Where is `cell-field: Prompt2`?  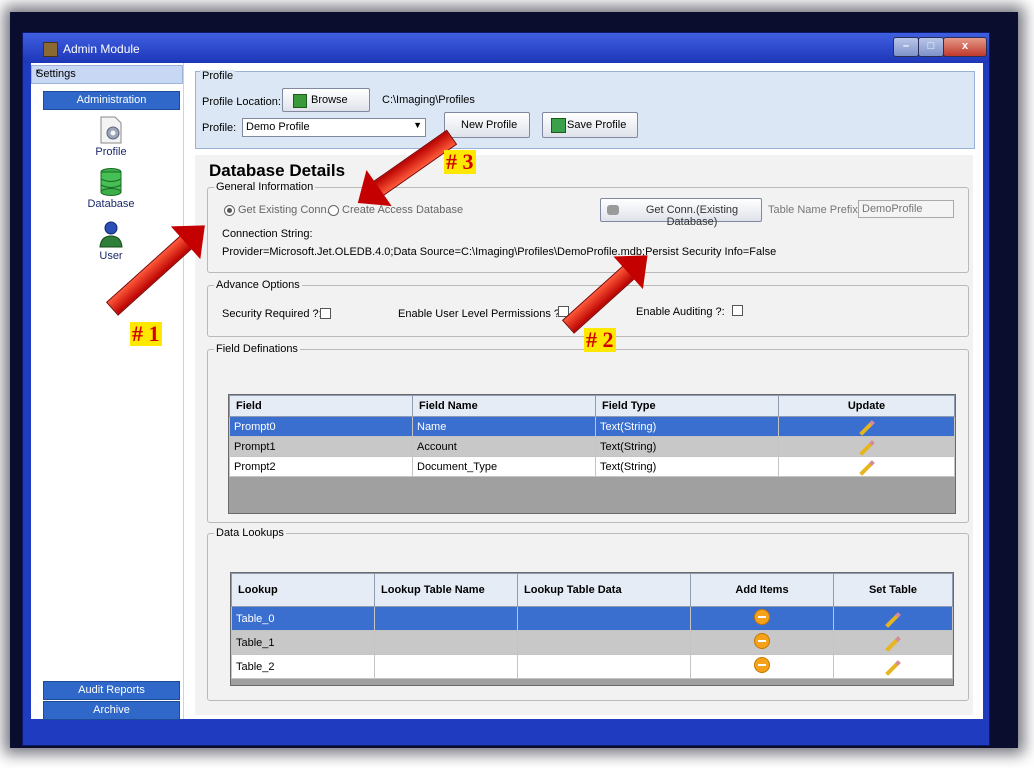 cell-field: Prompt2 is located at coordinates (321, 466).